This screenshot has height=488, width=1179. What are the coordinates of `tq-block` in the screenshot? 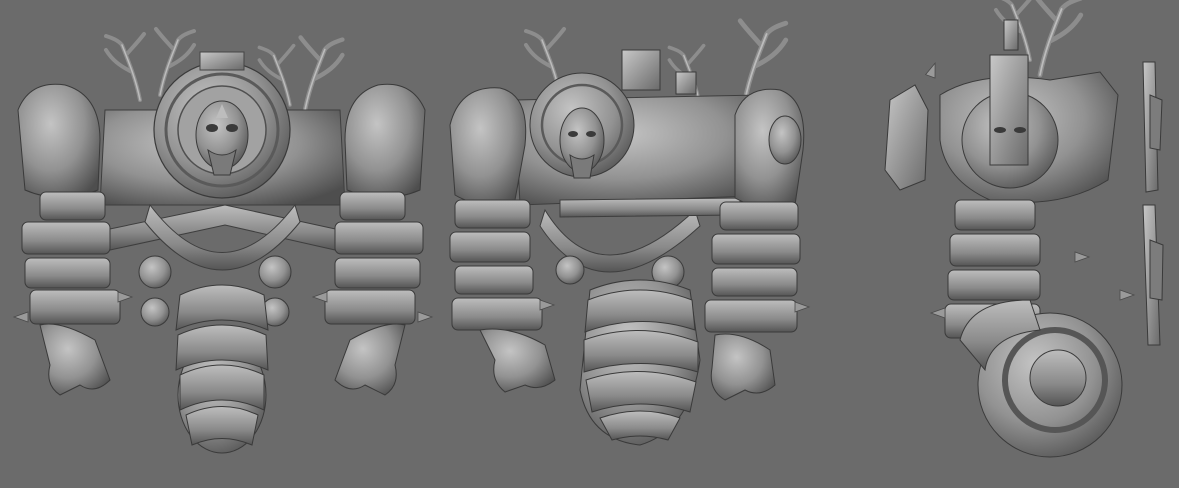 It's located at (641, 70).